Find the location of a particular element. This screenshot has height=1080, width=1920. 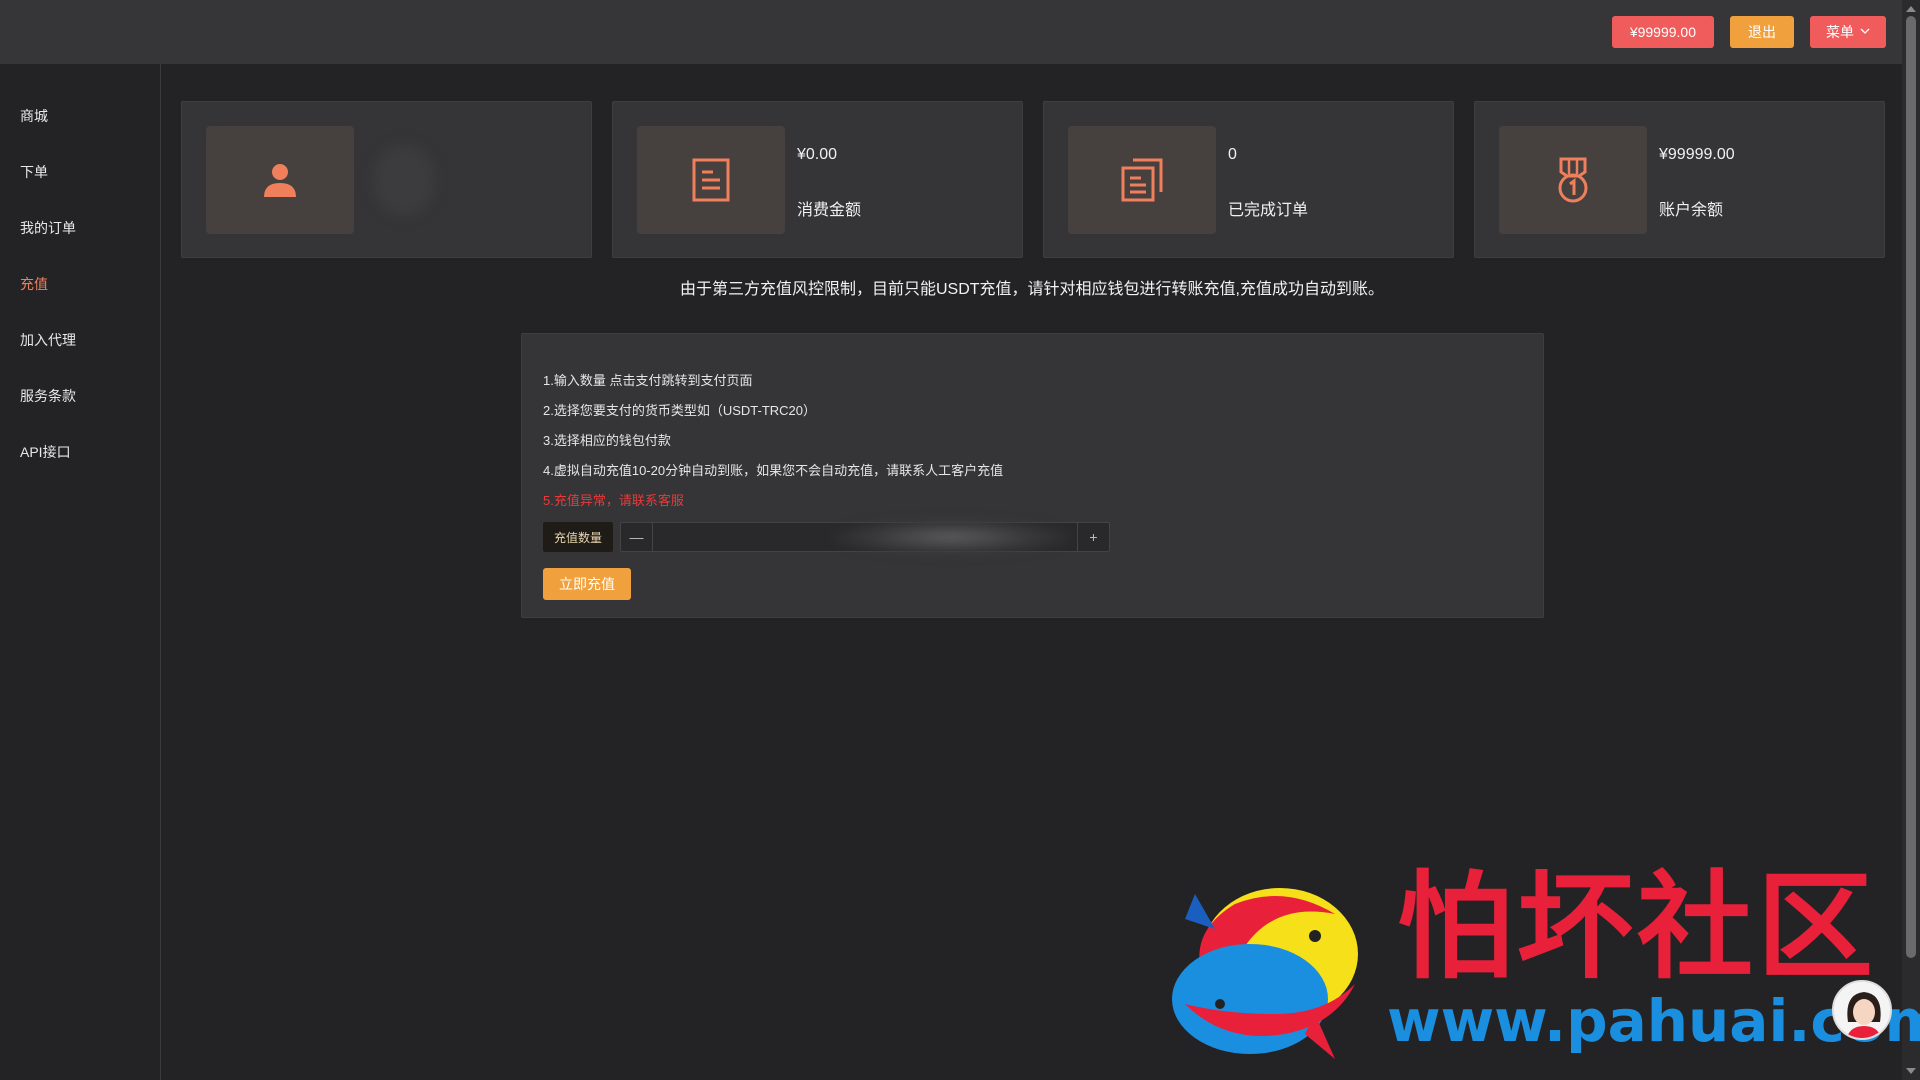

balance-button: ¥99999.00 is located at coordinates (1662, 32).